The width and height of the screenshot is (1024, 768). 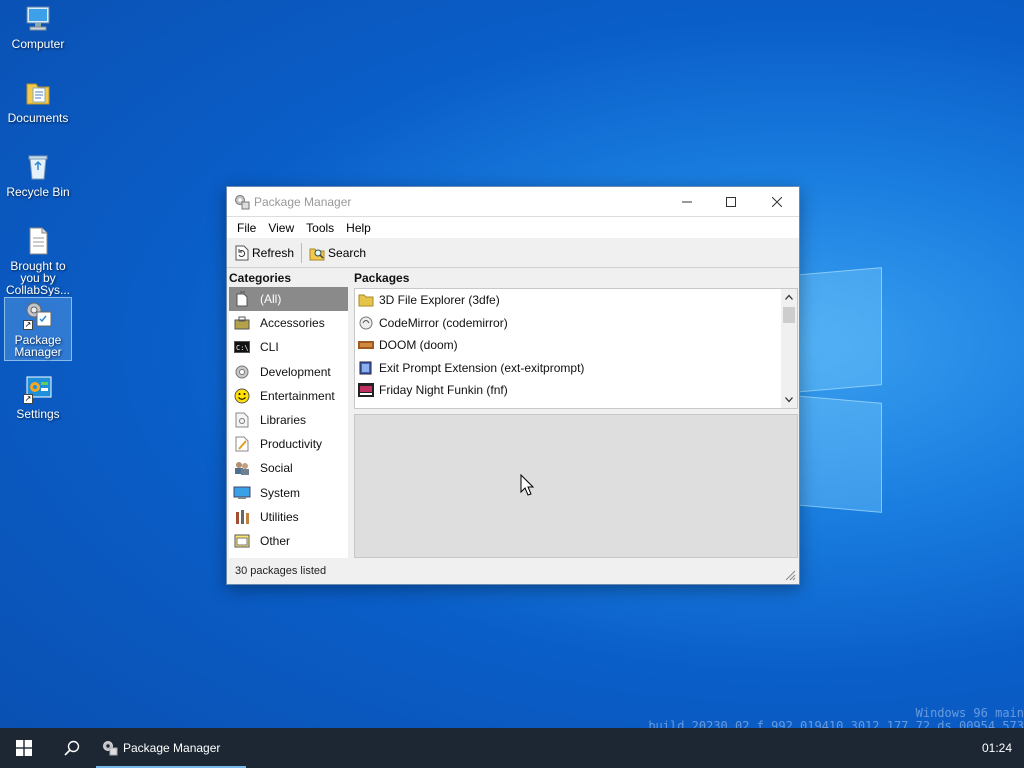 I want to click on desktop-icon-documents: Documents, so click(x=38, y=101).